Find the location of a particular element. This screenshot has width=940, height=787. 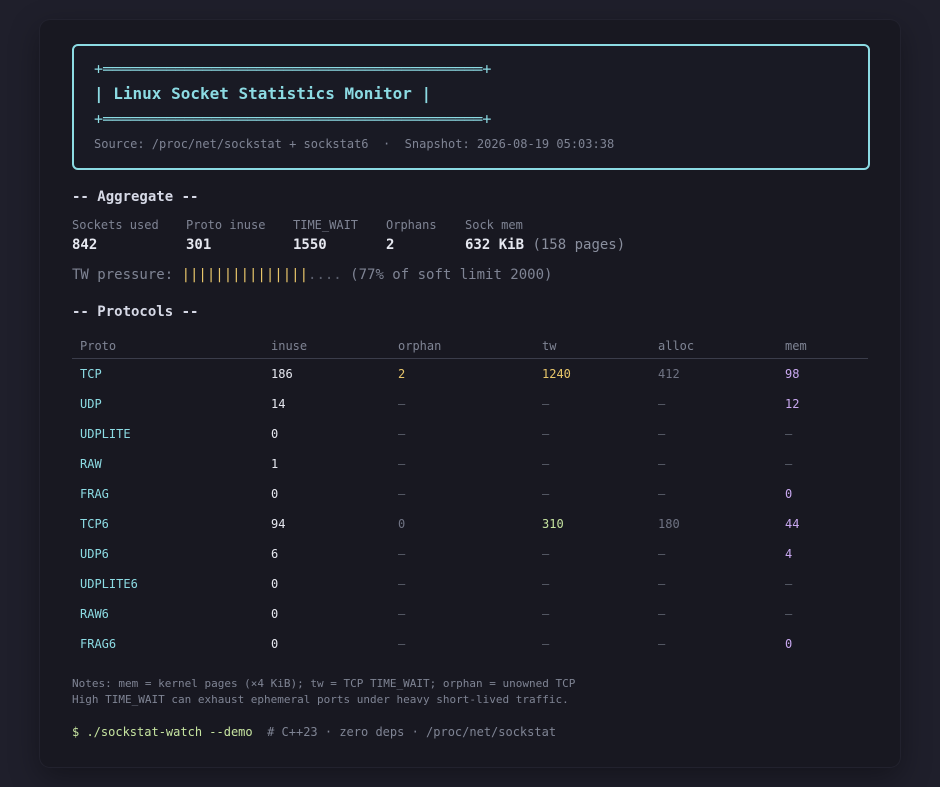

col-header-mem: mem is located at coordinates (822, 346).